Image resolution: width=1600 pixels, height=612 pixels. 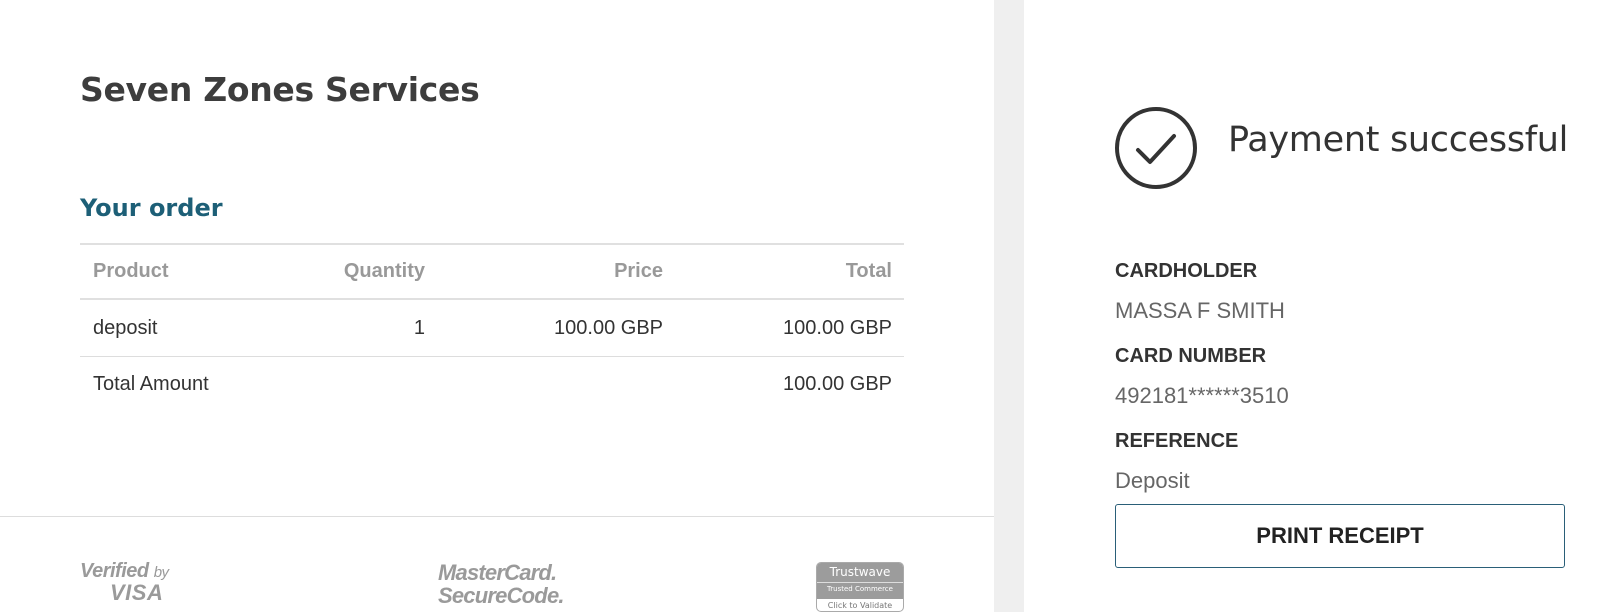 I want to click on table-row: deposit 1 100.00 GBP 100.00 GBP, so click(x=492, y=328).